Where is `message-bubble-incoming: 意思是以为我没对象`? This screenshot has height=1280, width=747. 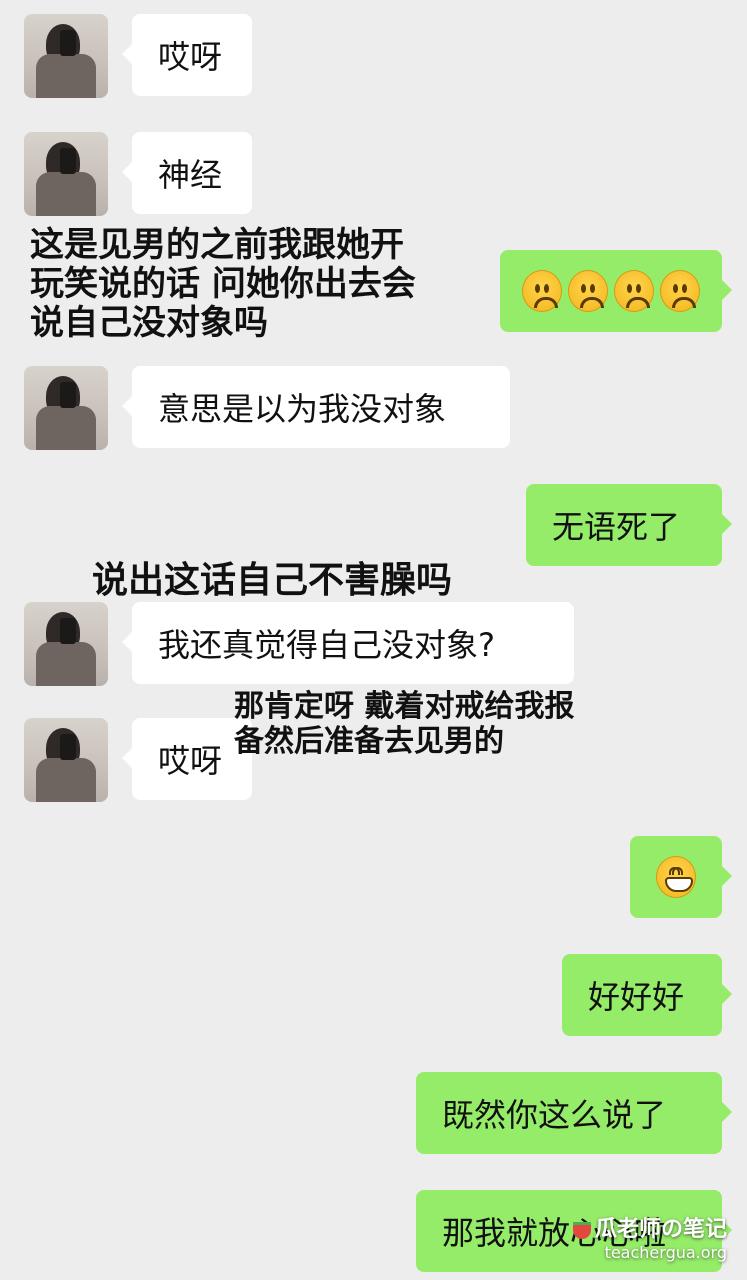 message-bubble-incoming: 意思是以为我没对象 is located at coordinates (316, 407).